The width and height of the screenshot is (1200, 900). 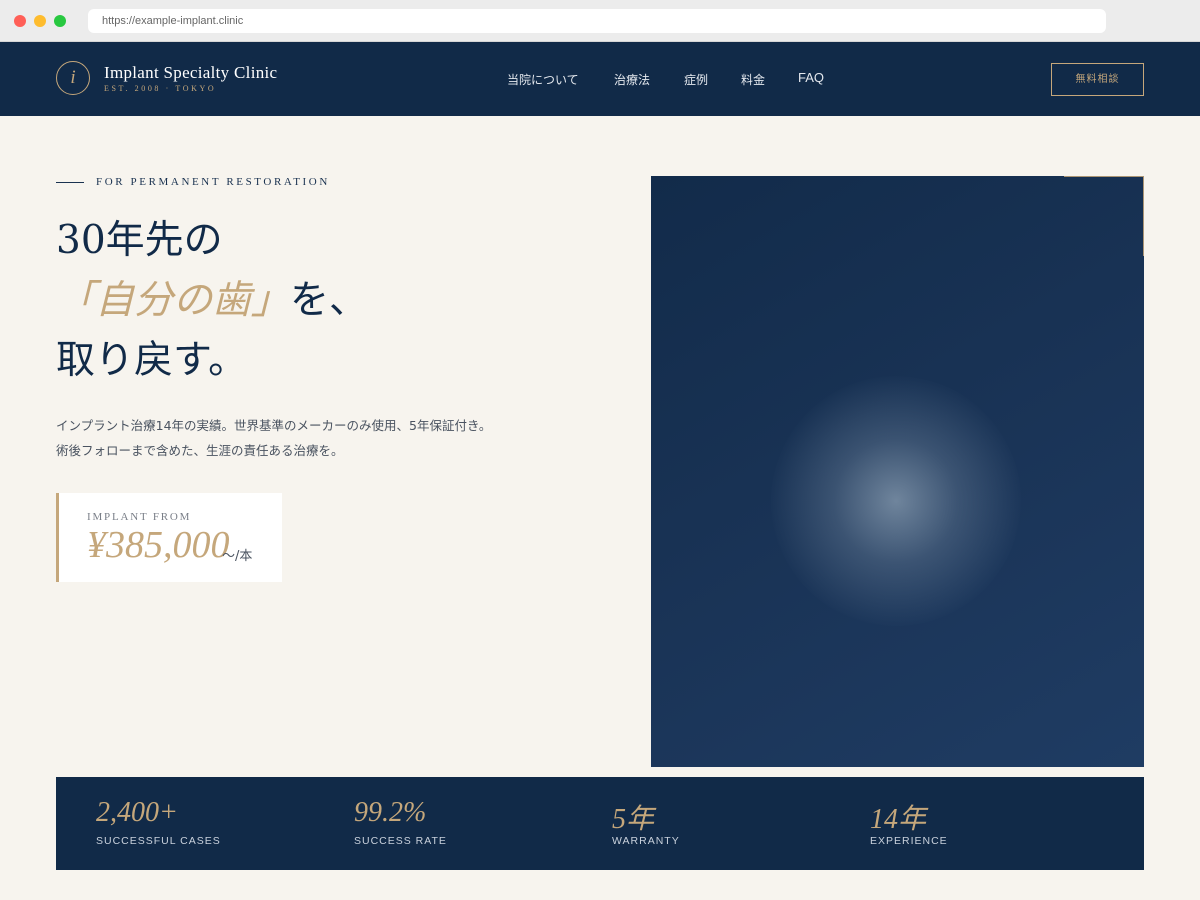 What do you see at coordinates (390, 812) in the screenshot?
I see `stat-value-success-rate: 99.2%` at bounding box center [390, 812].